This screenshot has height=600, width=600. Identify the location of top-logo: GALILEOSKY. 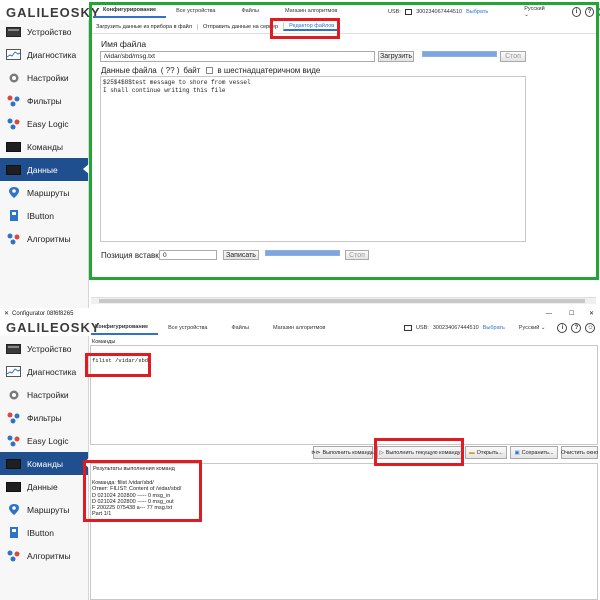
(53, 12).